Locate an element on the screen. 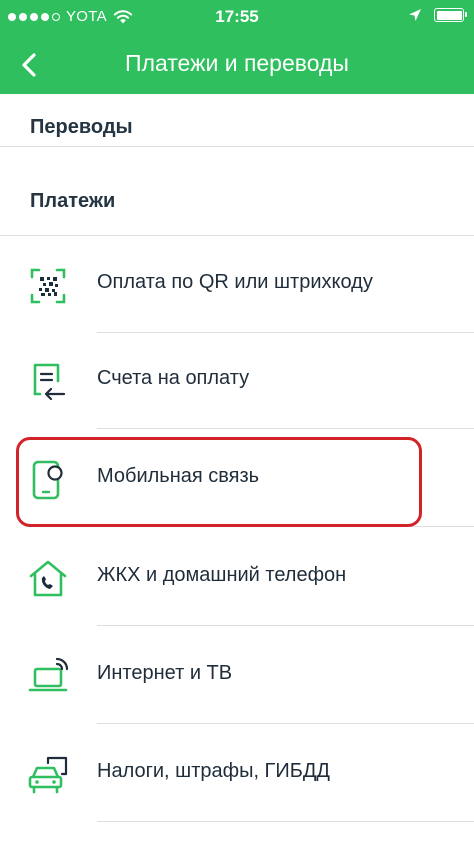 The height and width of the screenshot is (842, 474). clock: 17:55 is located at coordinates (237, 16).